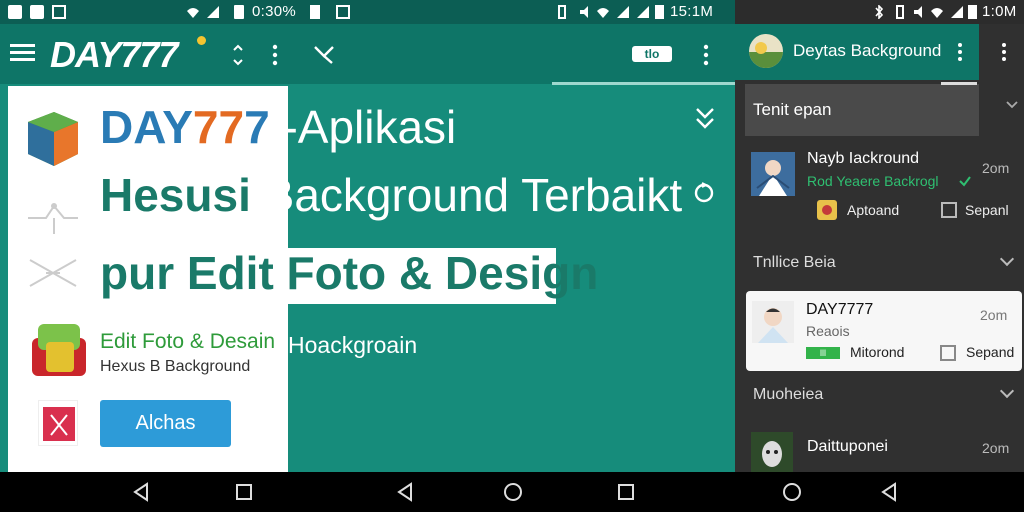  What do you see at coordinates (218, 127) in the screenshot?
I see `headline-77: 77` at bounding box center [218, 127].